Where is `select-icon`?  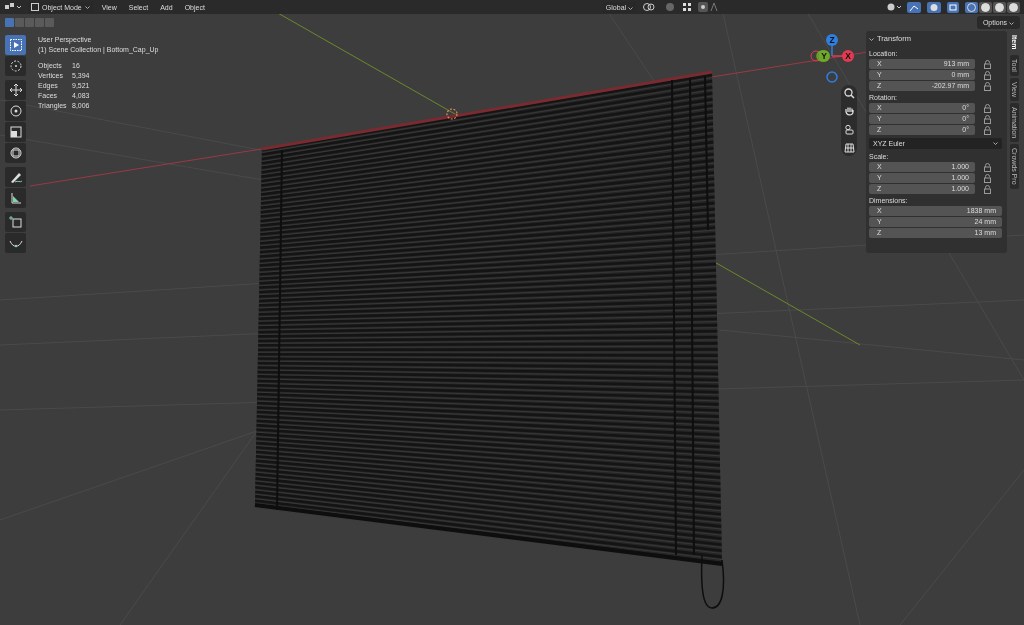 select-icon is located at coordinates (15, 45).